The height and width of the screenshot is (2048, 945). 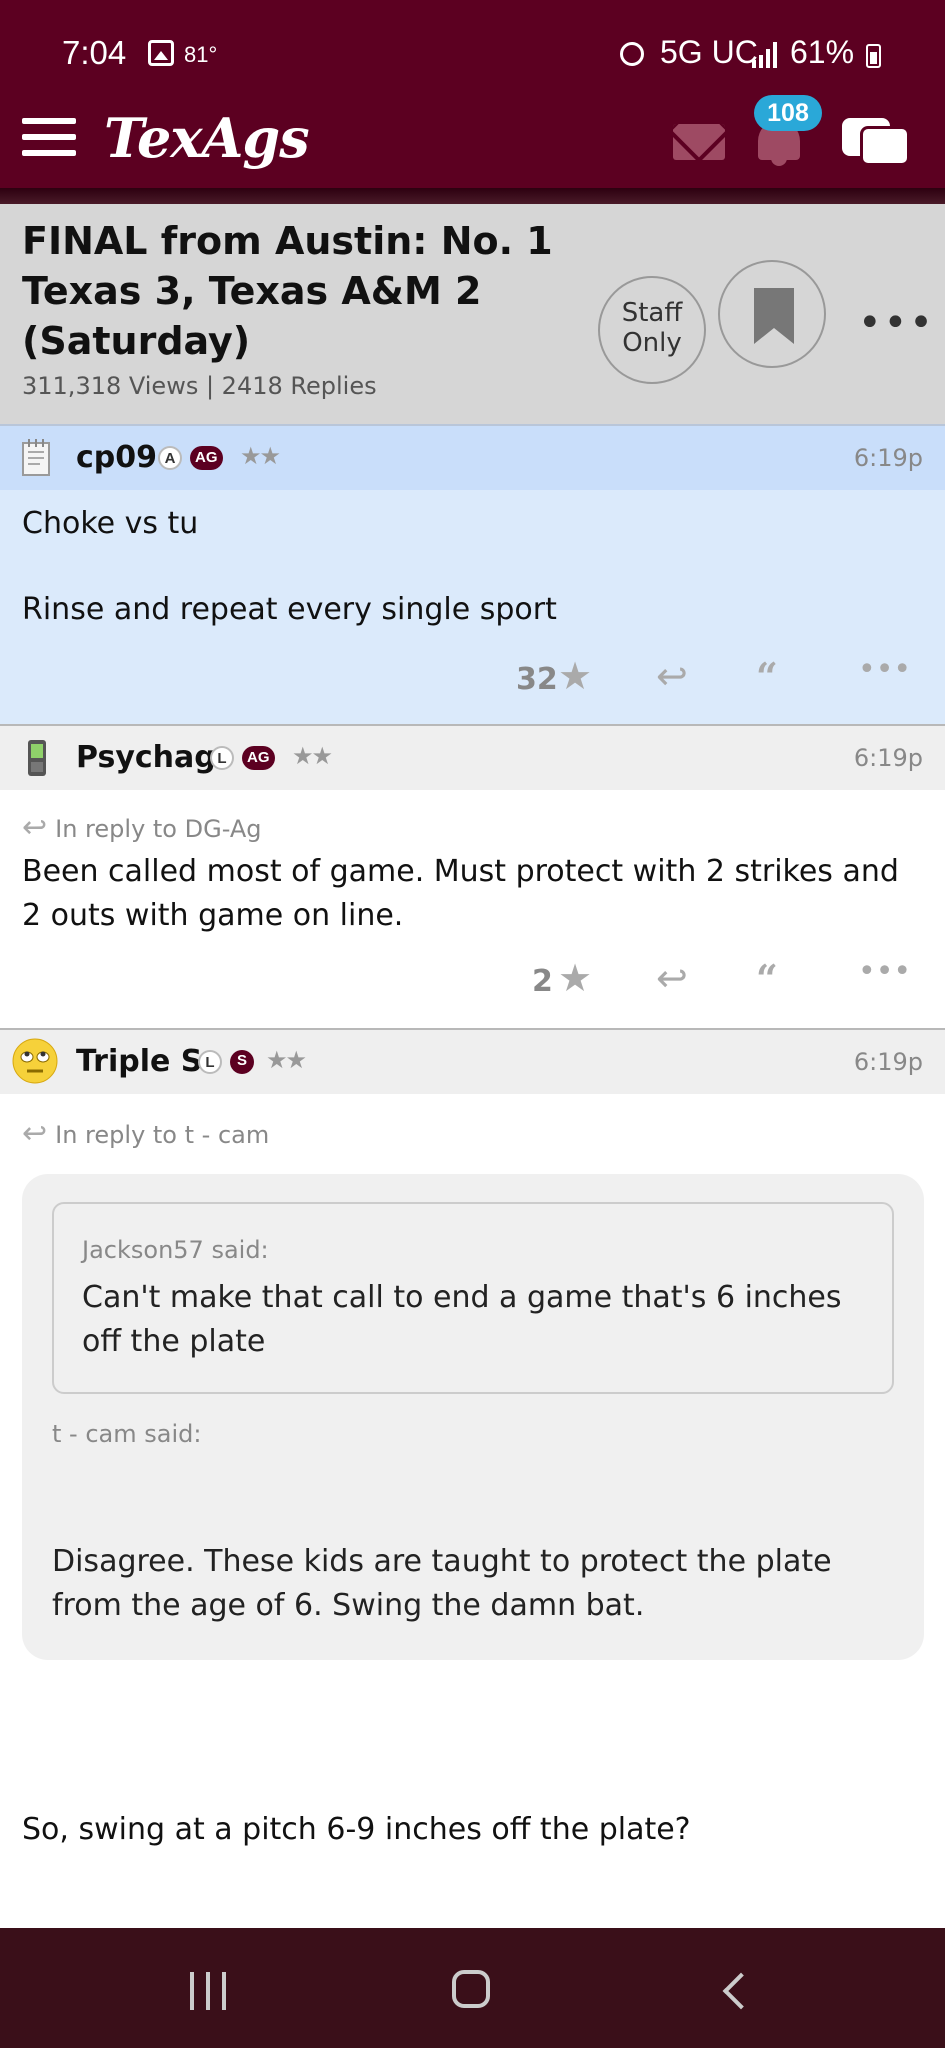 What do you see at coordinates (35, 1061) in the screenshot?
I see `rolling-eyes-emoji-avatar` at bounding box center [35, 1061].